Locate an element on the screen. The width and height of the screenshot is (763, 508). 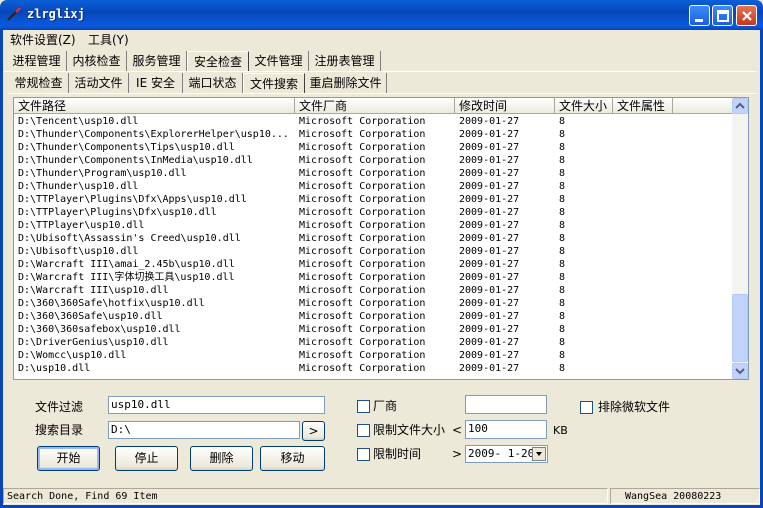
chevron-down-icon is located at coordinates (539, 454).